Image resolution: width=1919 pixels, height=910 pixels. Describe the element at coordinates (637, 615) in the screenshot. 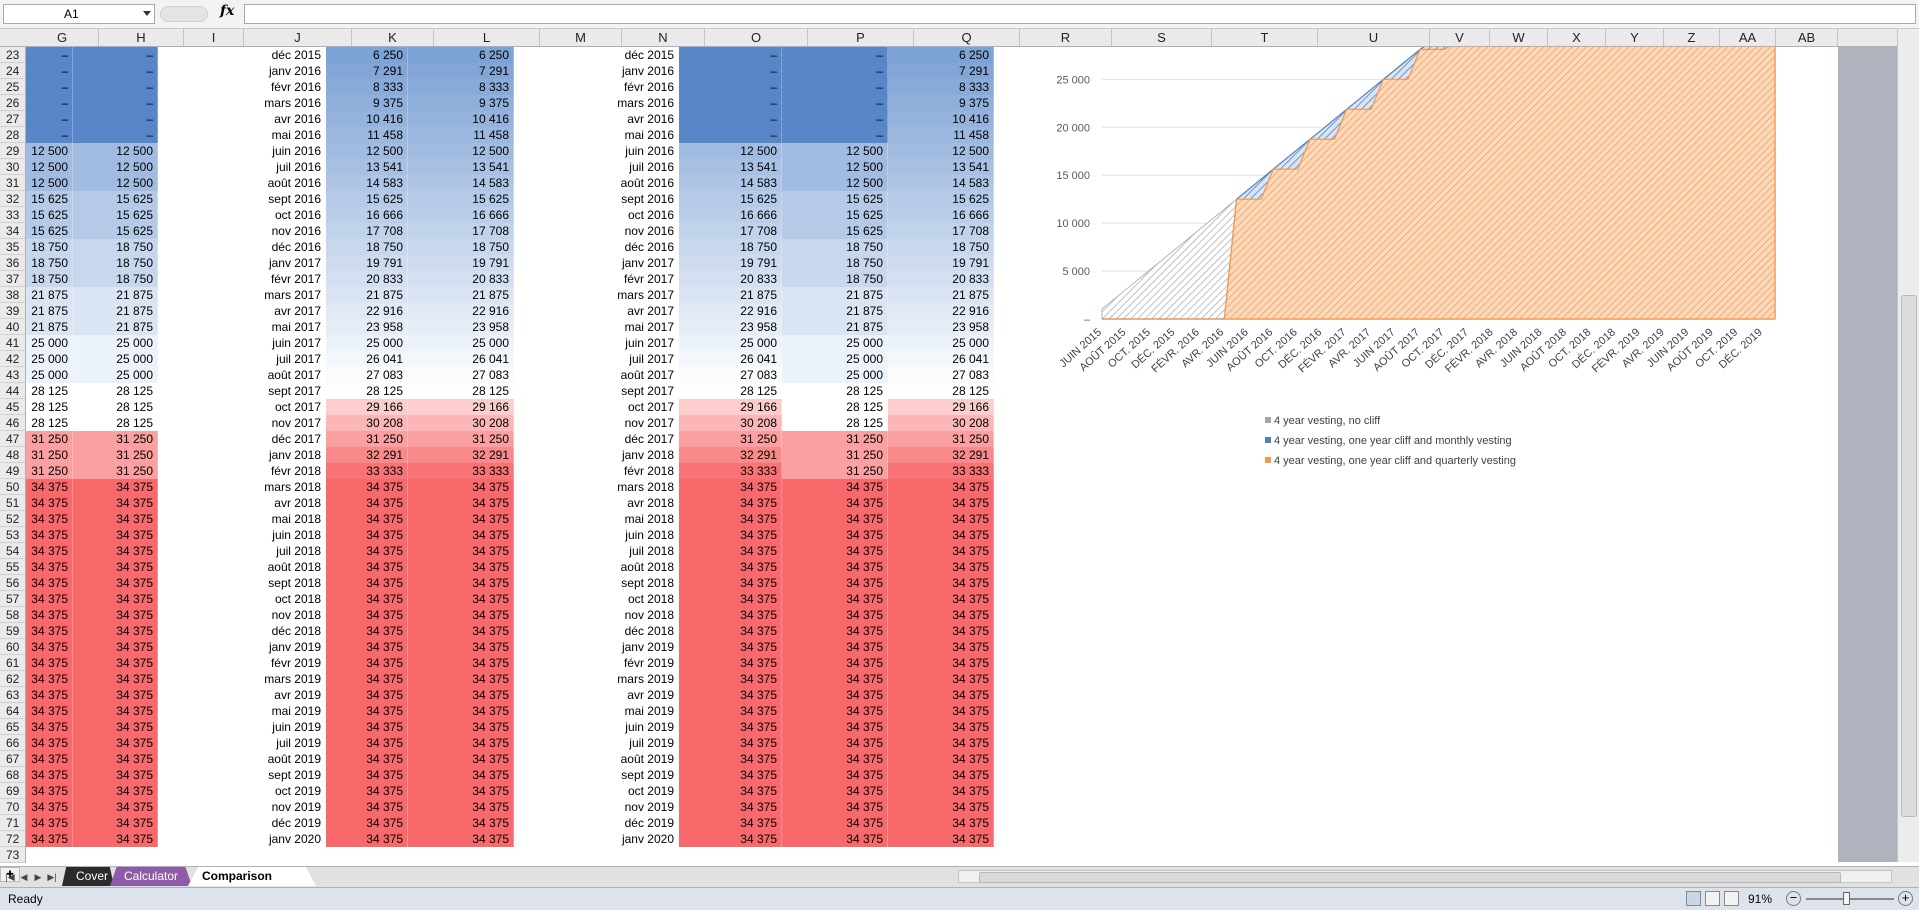

I see `cell-n: nov 2018` at that location.